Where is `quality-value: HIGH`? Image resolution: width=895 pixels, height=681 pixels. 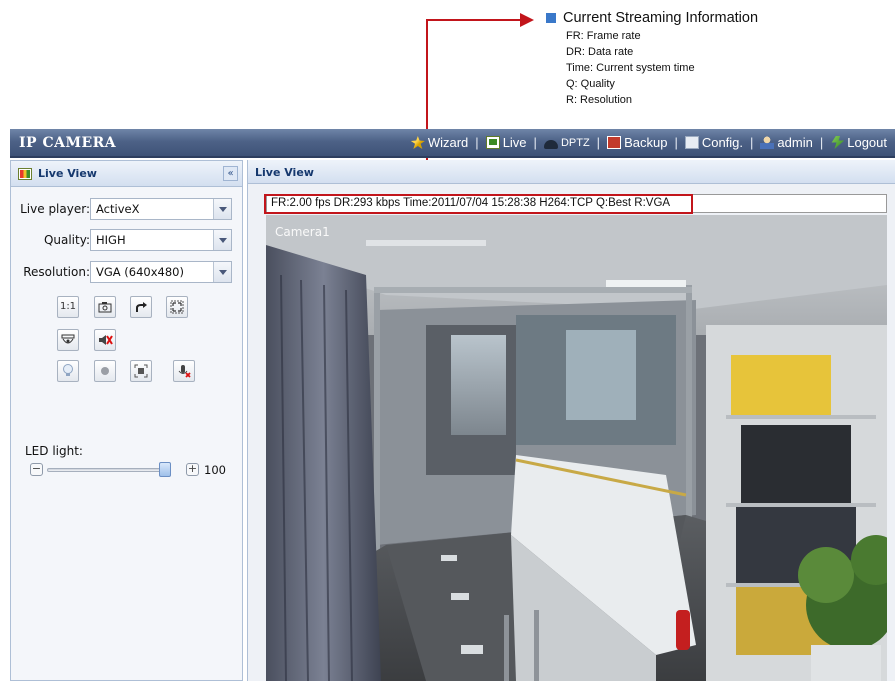
quality-value: HIGH is located at coordinates (111, 240).